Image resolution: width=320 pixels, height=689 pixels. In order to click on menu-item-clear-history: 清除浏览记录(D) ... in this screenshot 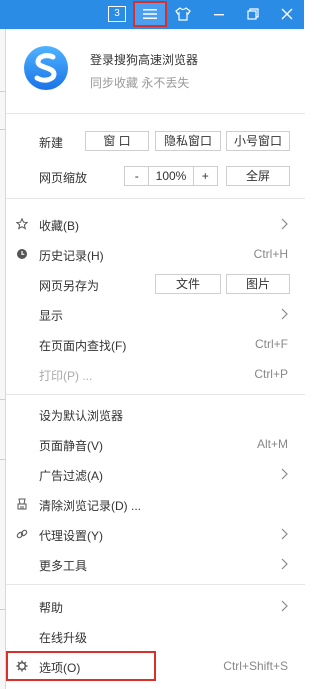, I will do `click(155, 504)`.